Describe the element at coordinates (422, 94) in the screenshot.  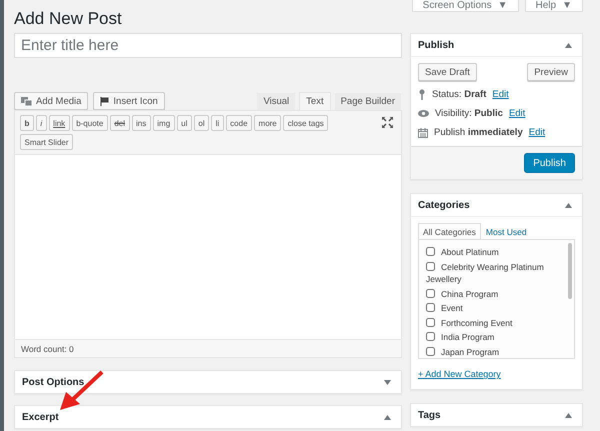
I see `pin-icon` at that location.